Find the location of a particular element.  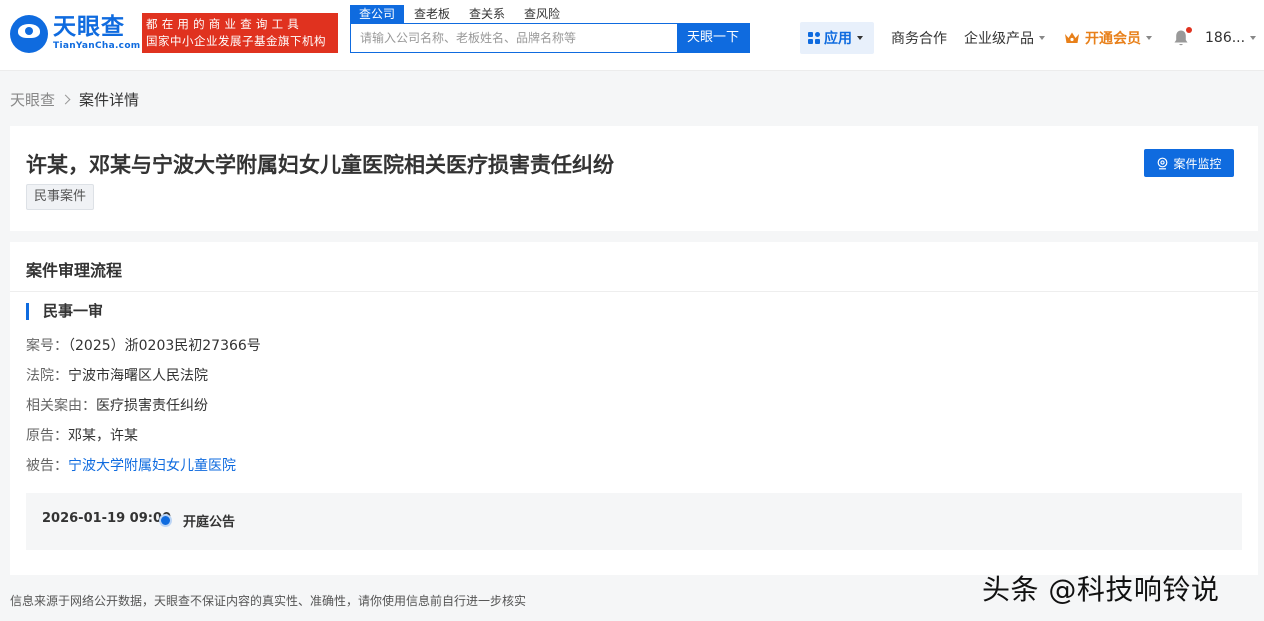

court-label: 法院： is located at coordinates (47, 376).